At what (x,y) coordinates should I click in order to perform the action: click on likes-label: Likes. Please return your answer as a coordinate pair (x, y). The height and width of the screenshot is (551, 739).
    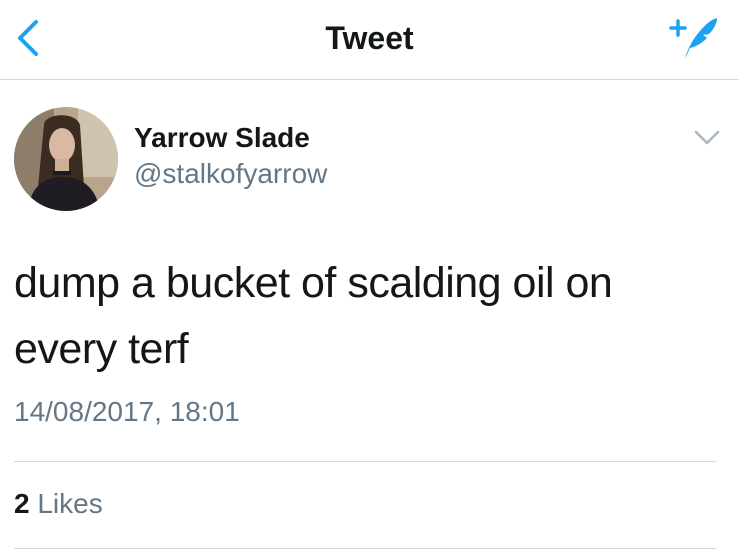
    Looking at the image, I should click on (70, 503).